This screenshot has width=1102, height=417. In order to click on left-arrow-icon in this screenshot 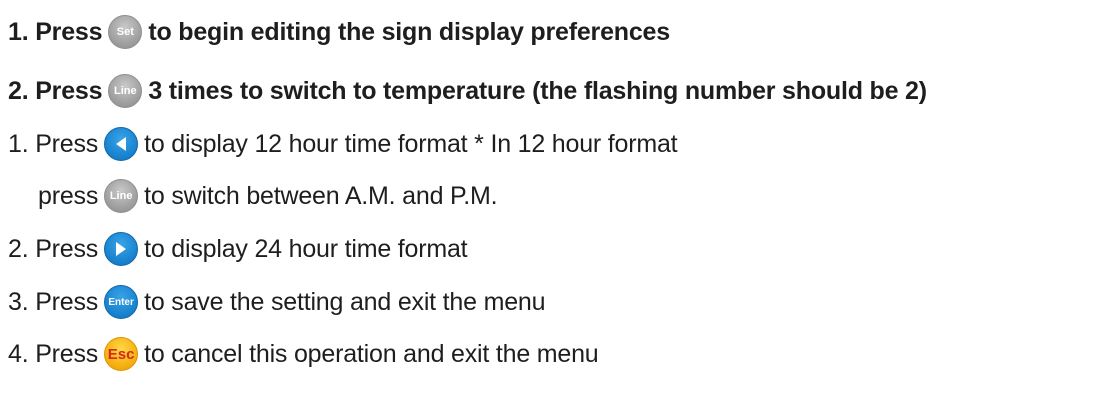, I will do `click(121, 144)`.